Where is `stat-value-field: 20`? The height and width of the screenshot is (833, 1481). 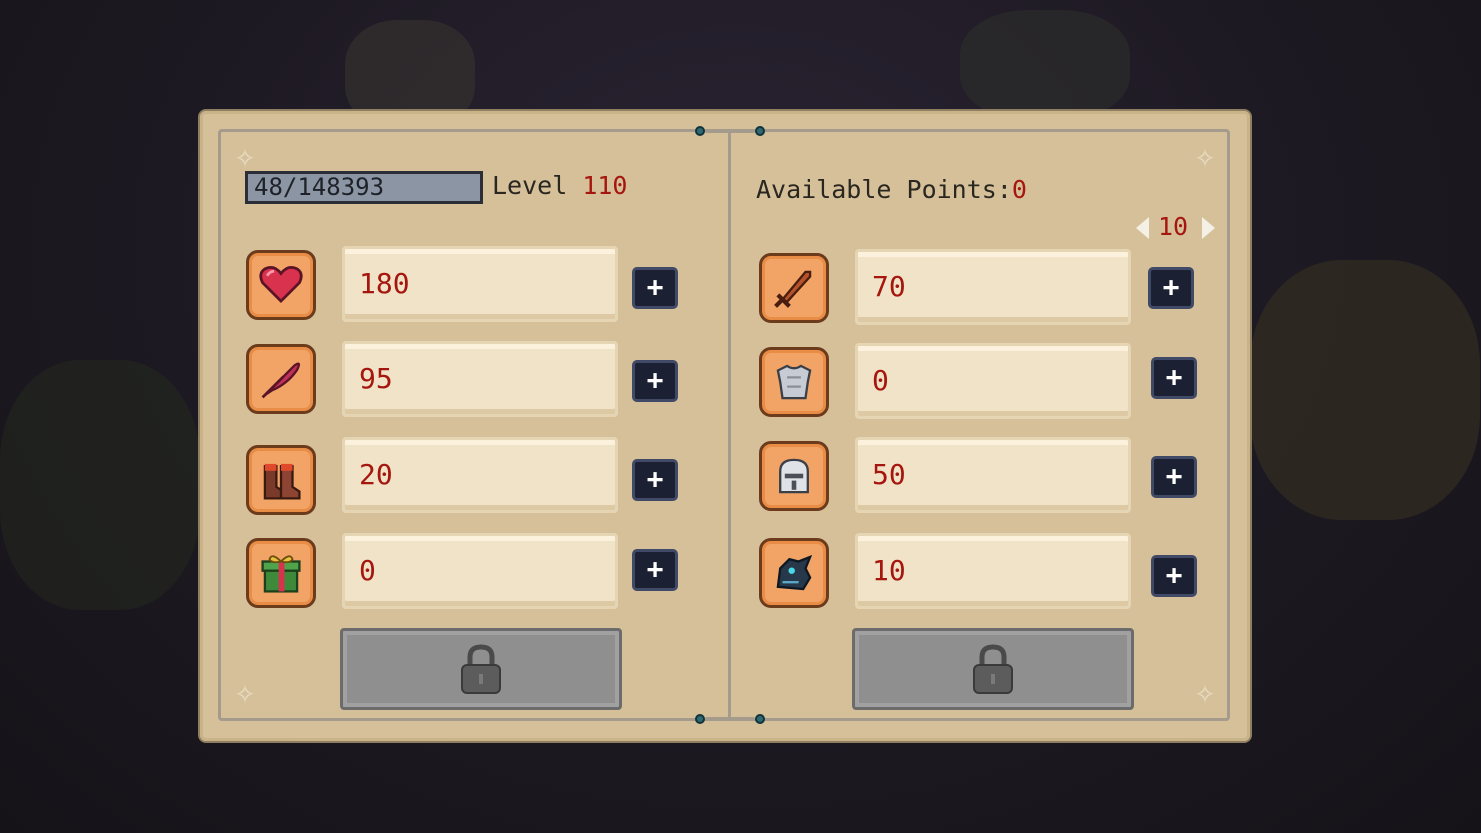 stat-value-field: 20 is located at coordinates (480, 475).